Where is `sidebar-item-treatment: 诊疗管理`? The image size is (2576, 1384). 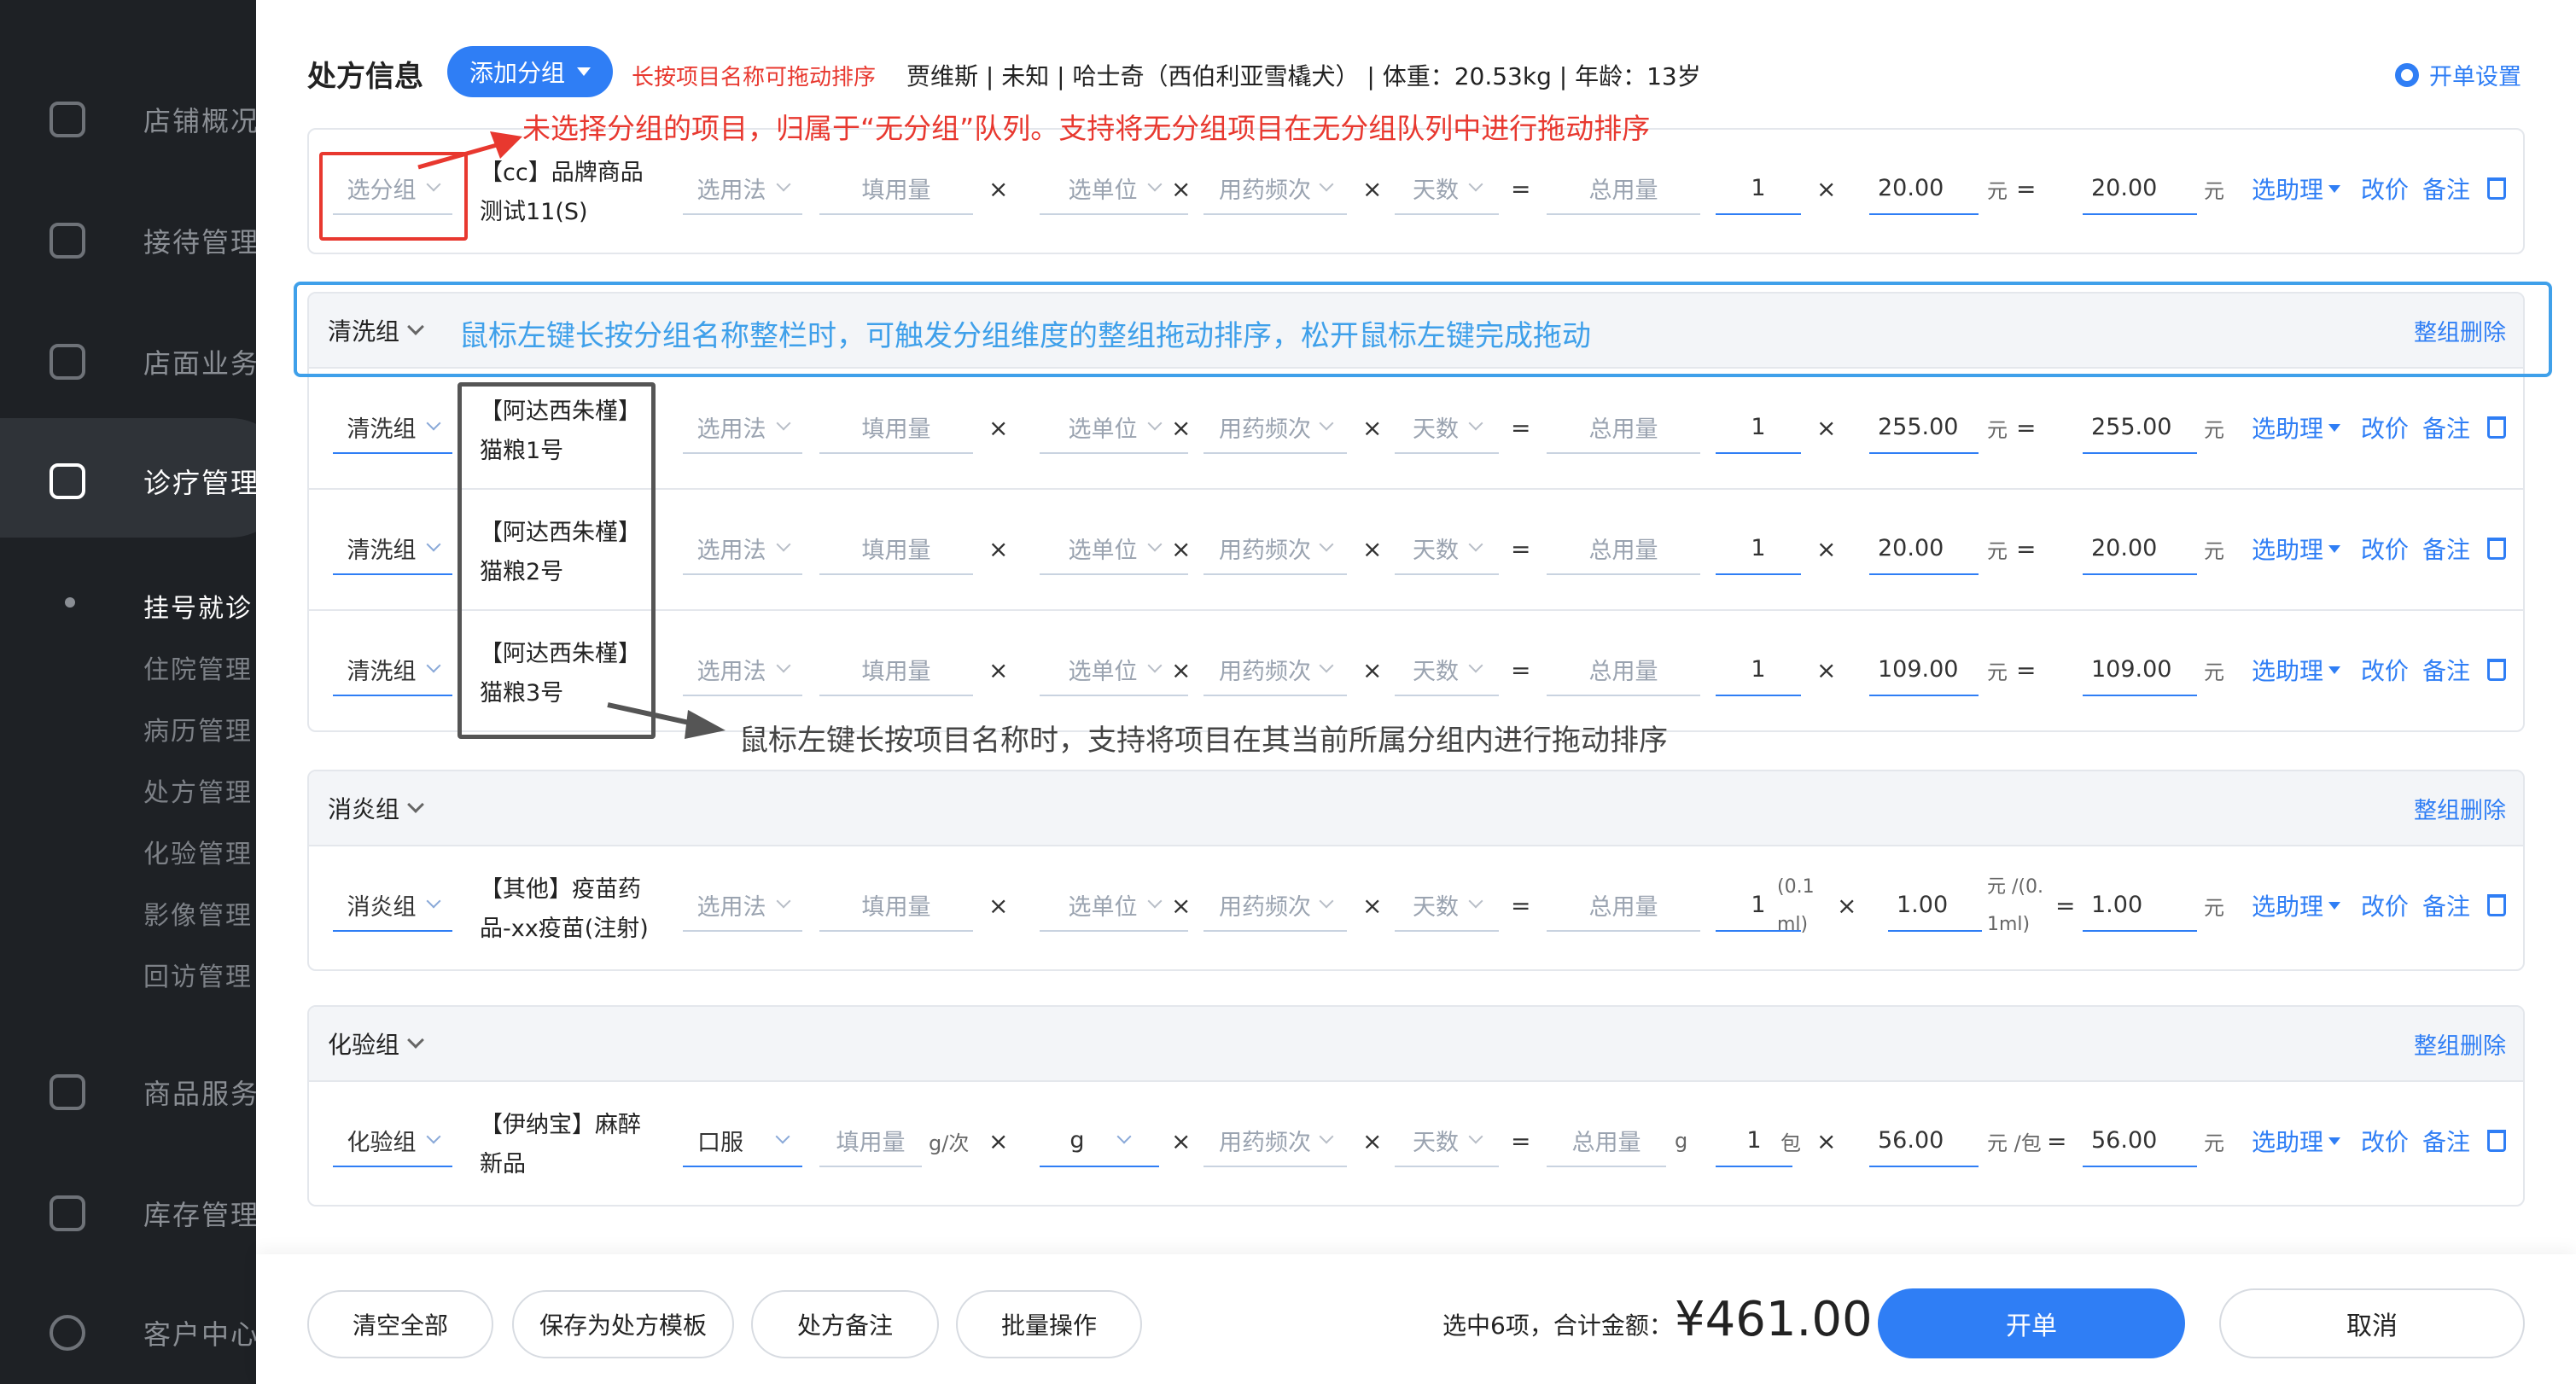
sidebar-item-treatment: 诊疗管理 is located at coordinates (128, 481).